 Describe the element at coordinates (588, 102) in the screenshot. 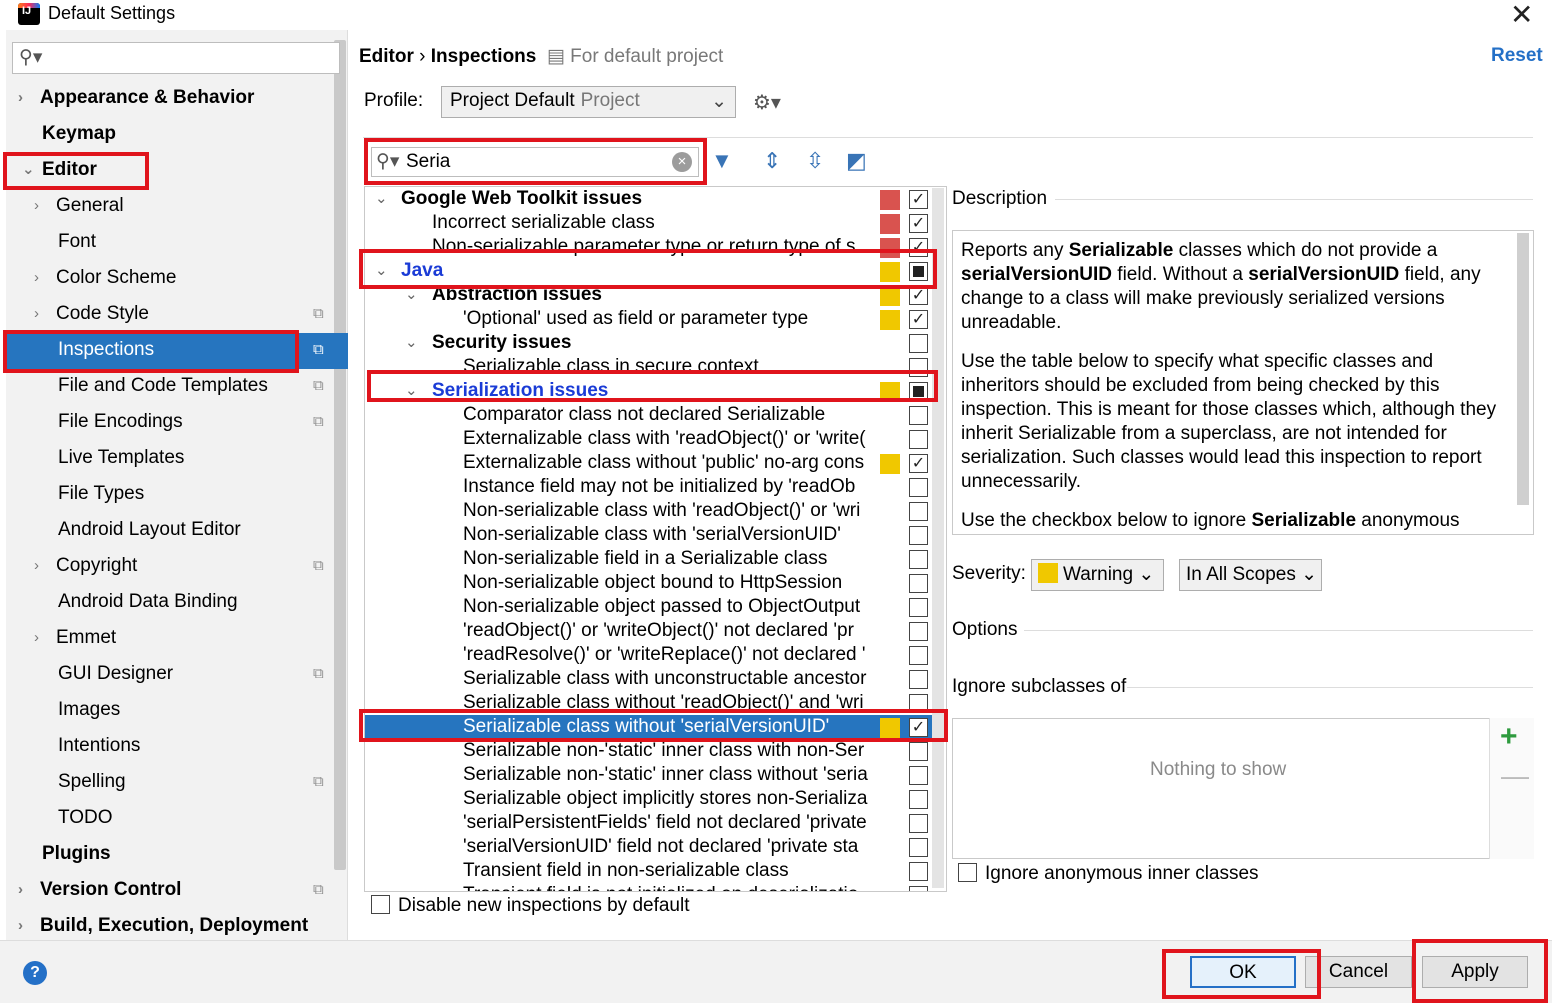

I see `profile-dropdown: Project Default Project ⌄` at that location.